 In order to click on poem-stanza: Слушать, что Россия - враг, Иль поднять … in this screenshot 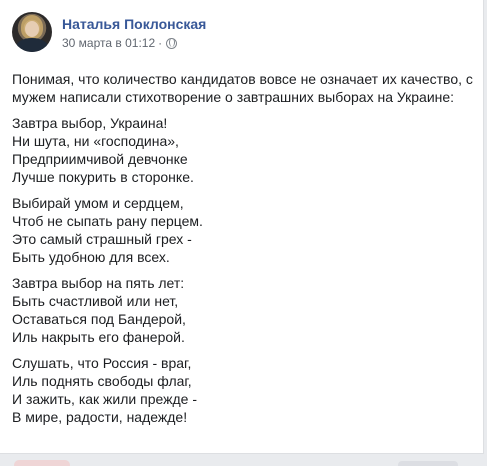, I will do `click(244, 390)`.